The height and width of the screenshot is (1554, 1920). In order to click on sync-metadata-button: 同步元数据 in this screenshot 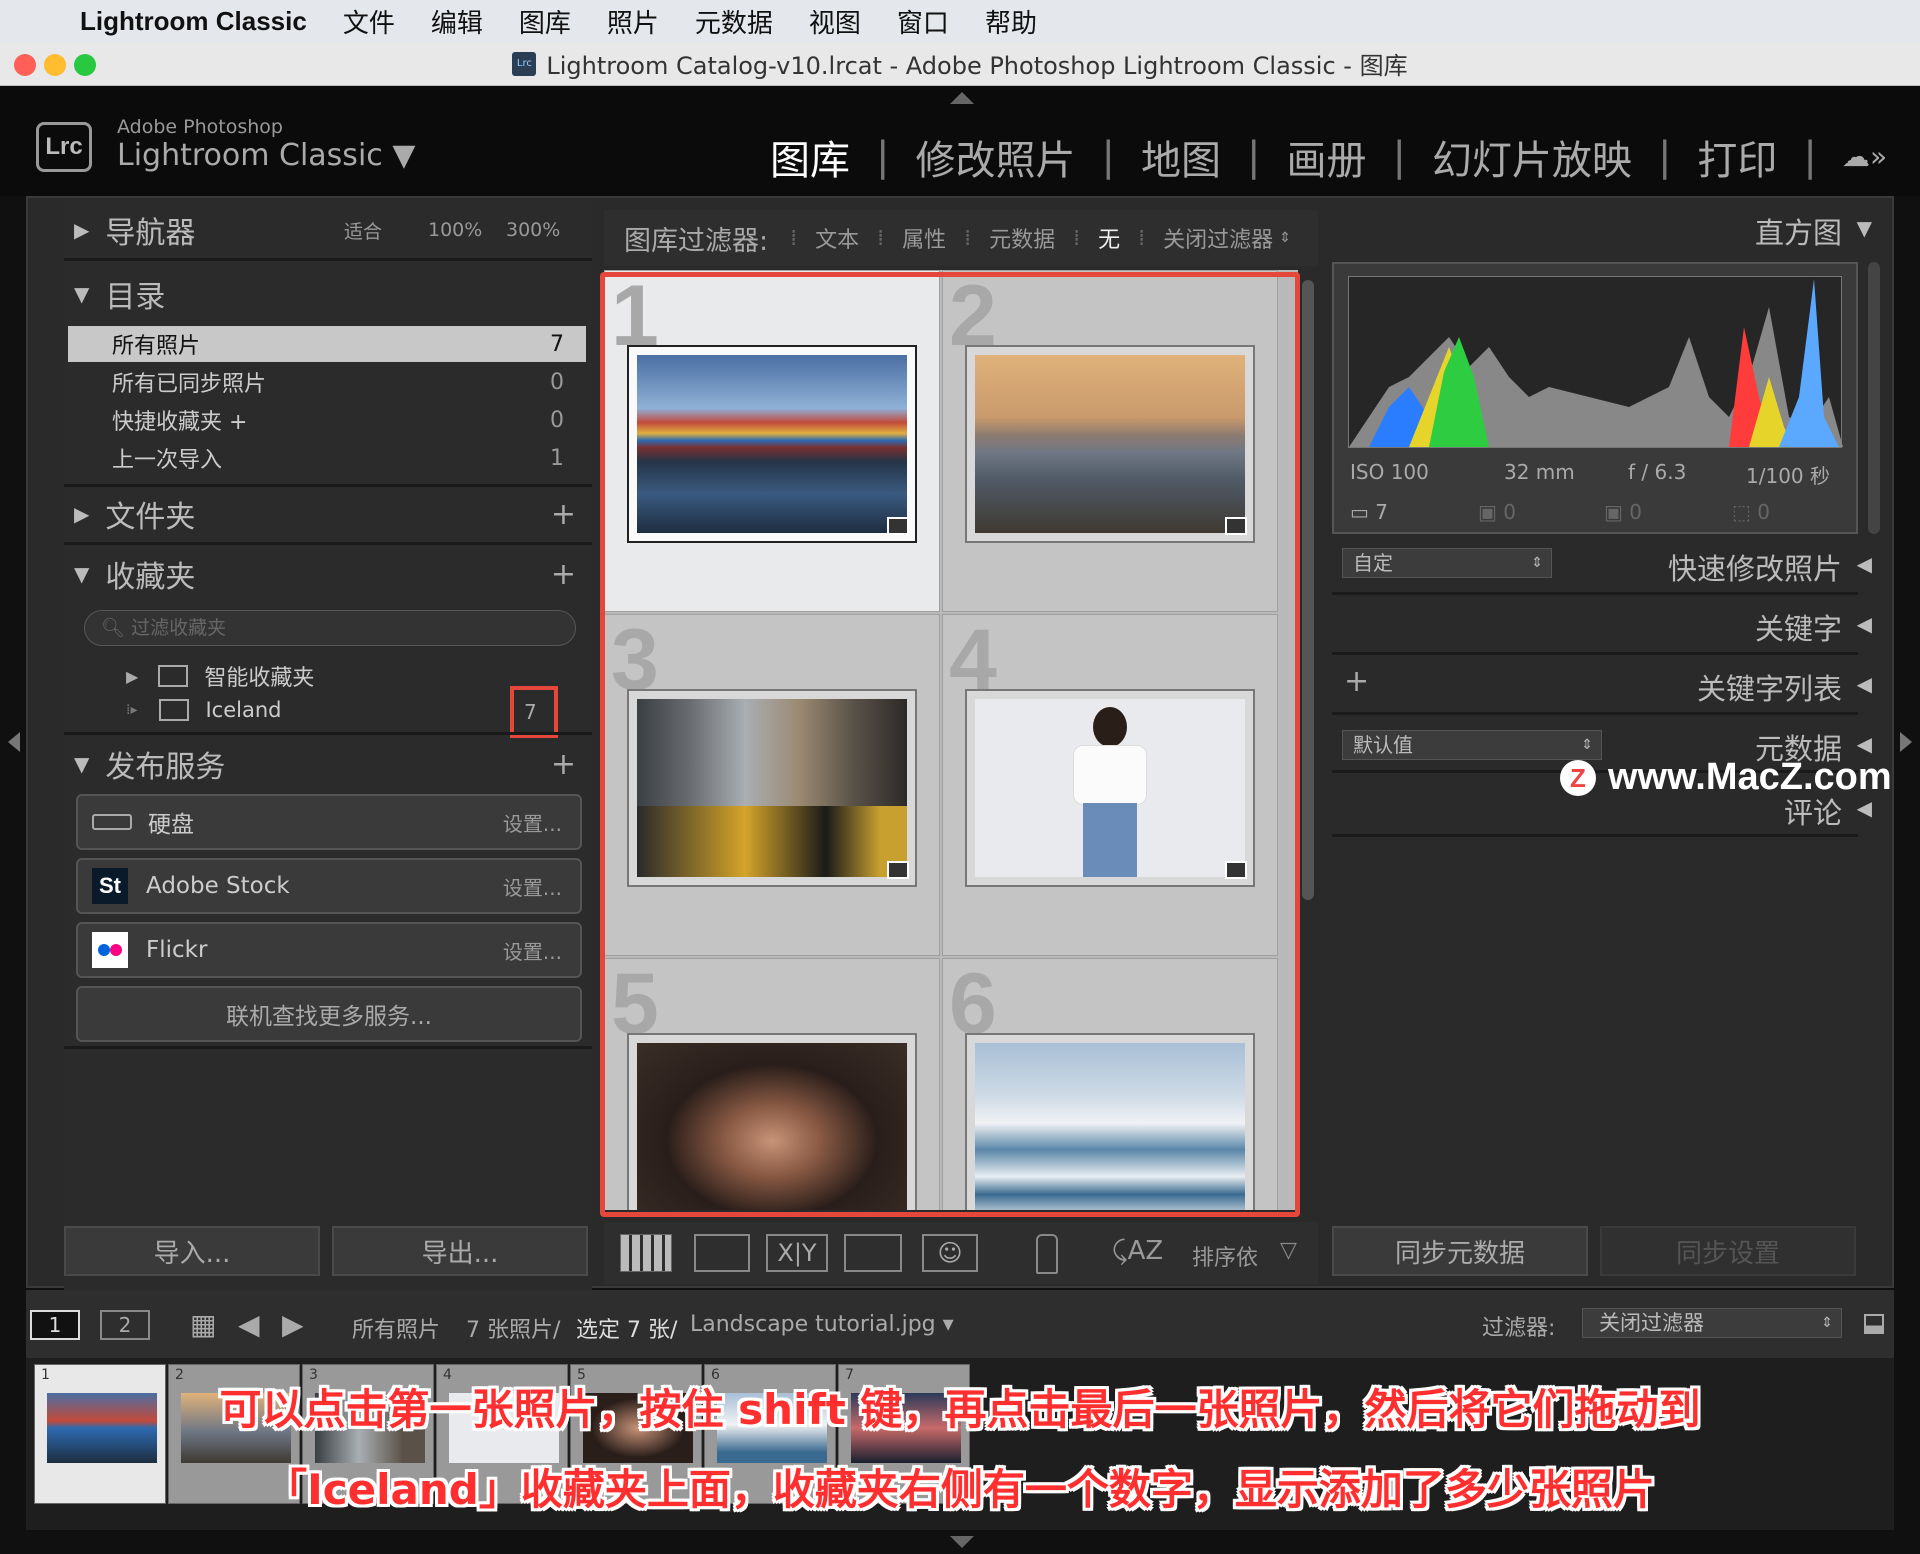, I will do `click(1460, 1251)`.